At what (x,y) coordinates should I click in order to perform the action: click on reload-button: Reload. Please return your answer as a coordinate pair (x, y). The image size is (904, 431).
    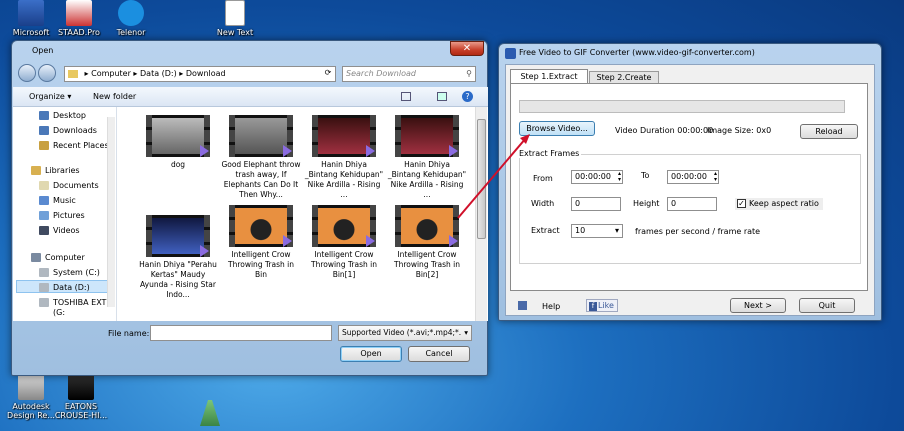
    Looking at the image, I should click on (829, 131).